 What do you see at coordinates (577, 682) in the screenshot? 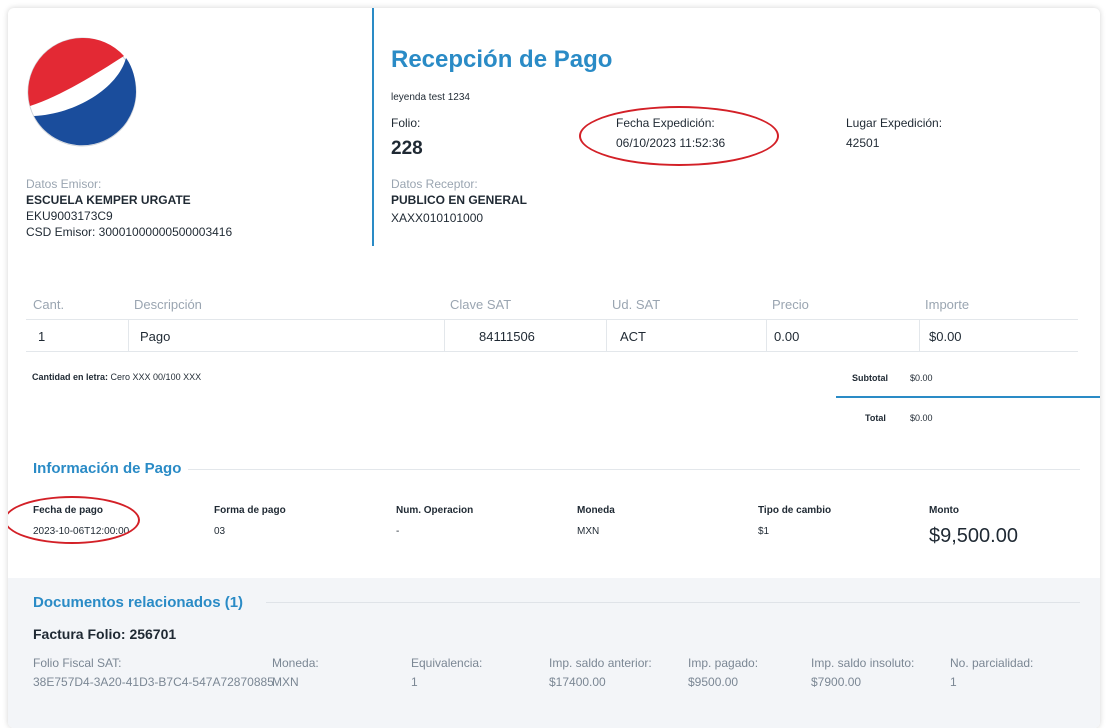
I see `saldo-anterior-value: $17400.00` at bounding box center [577, 682].